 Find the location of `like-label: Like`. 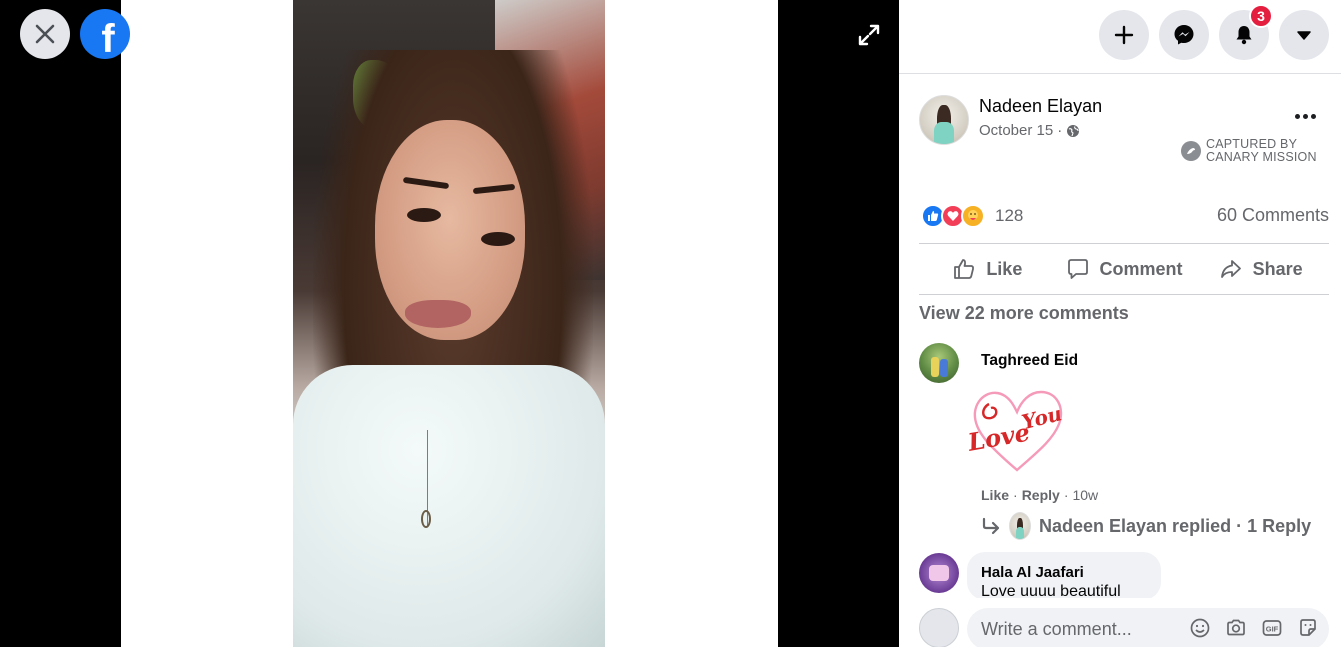

like-label: Like is located at coordinates (1004, 268).